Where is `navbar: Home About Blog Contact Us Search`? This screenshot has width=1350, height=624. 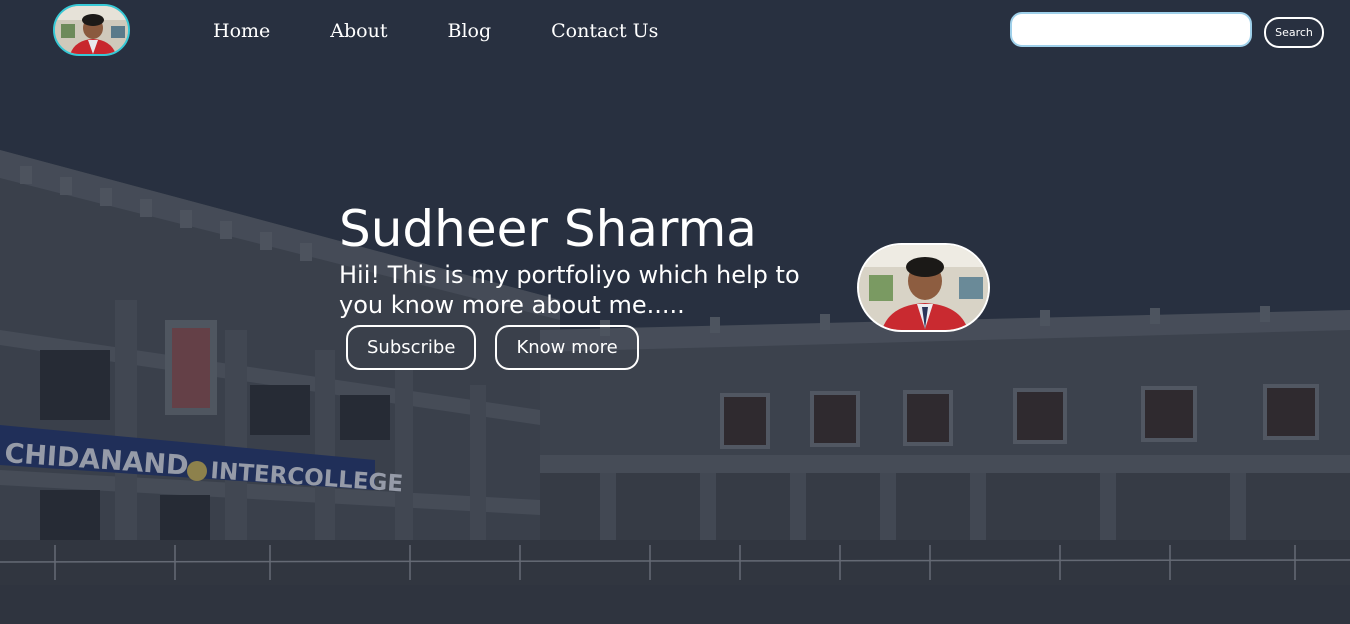 navbar: Home About Blog Contact Us Search is located at coordinates (675, 31).